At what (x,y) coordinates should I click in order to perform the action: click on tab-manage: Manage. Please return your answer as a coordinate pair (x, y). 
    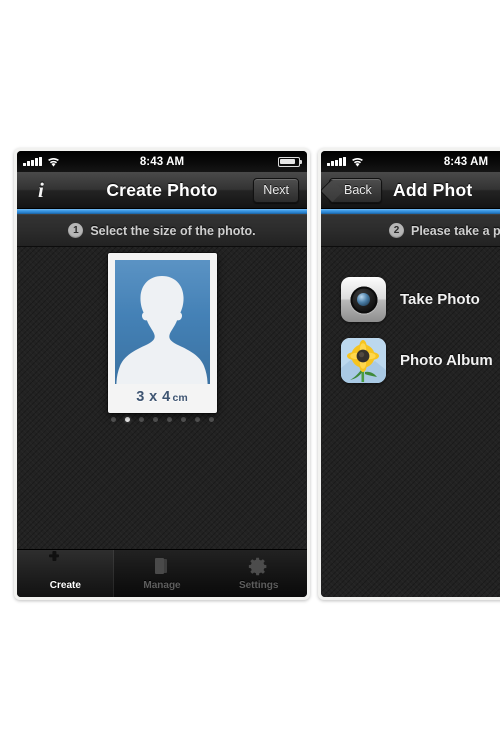
    Looking at the image, I should click on (162, 573).